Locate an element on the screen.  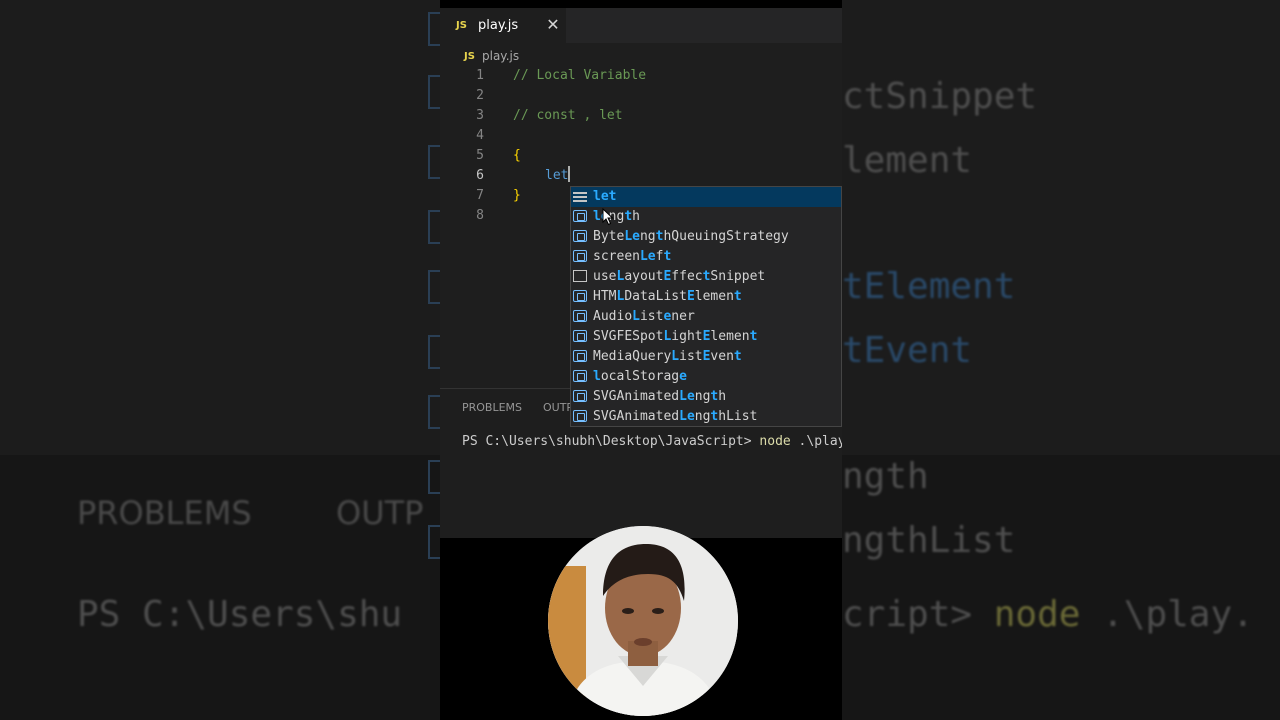
code-text: } is located at coordinates (517, 195).